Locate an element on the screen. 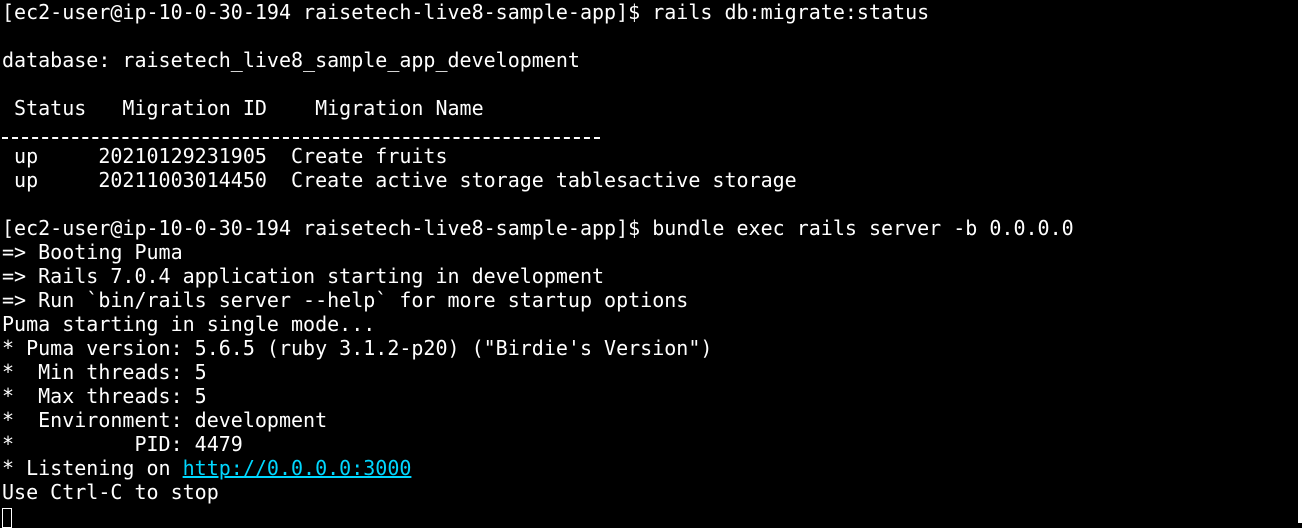 This screenshot has height=528, width=1302. output-line: * Min threads: 5 is located at coordinates (104, 372).